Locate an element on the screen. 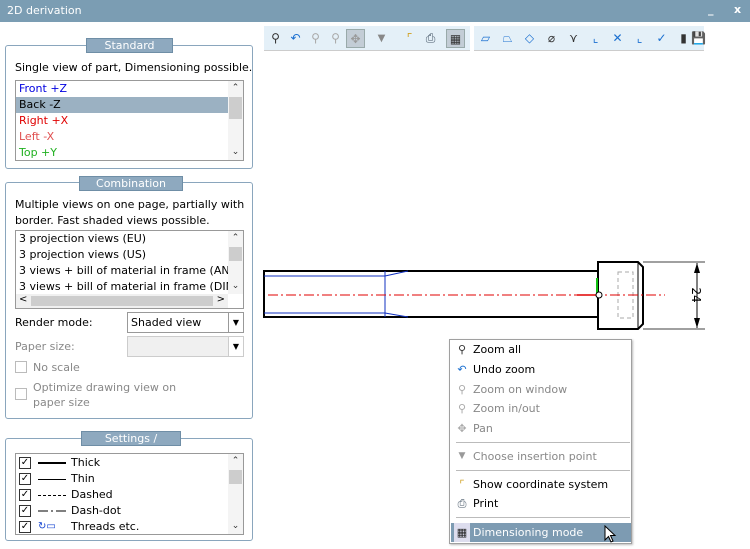 Image resolution: width=750 pixels, height=549 pixels. list-item: ✓ Thin is located at coordinates (129, 479).